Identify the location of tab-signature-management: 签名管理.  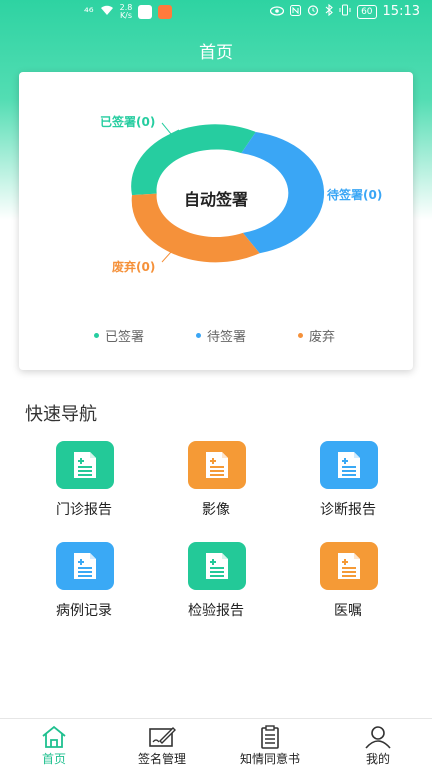
(162, 744).